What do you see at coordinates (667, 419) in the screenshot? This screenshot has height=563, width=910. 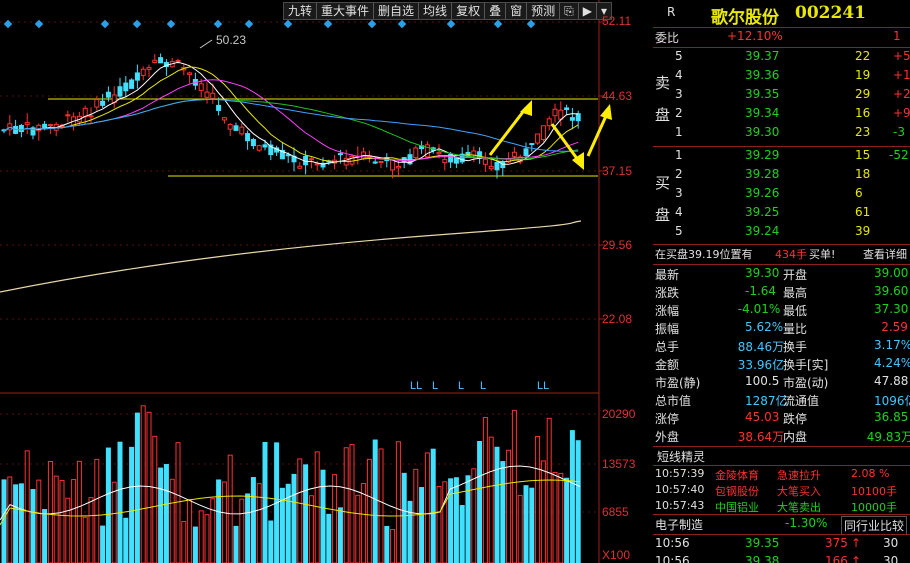 I see `stat-label: 涨停` at bounding box center [667, 419].